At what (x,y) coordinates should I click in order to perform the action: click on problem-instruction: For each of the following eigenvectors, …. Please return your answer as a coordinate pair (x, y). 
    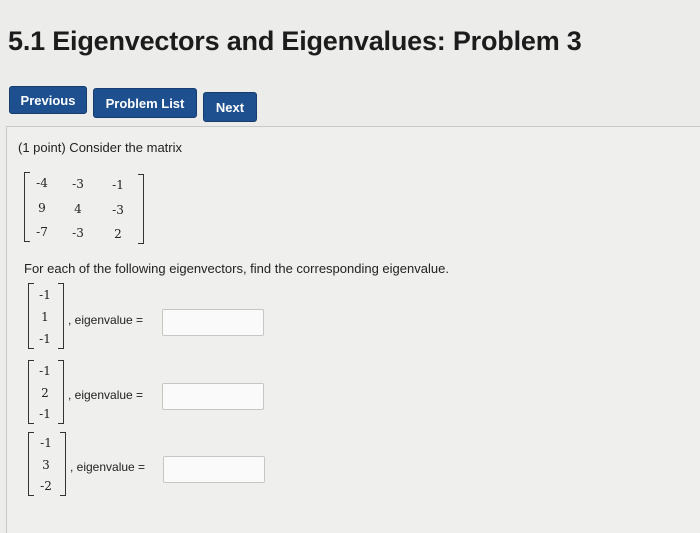
    Looking at the image, I should click on (236, 268).